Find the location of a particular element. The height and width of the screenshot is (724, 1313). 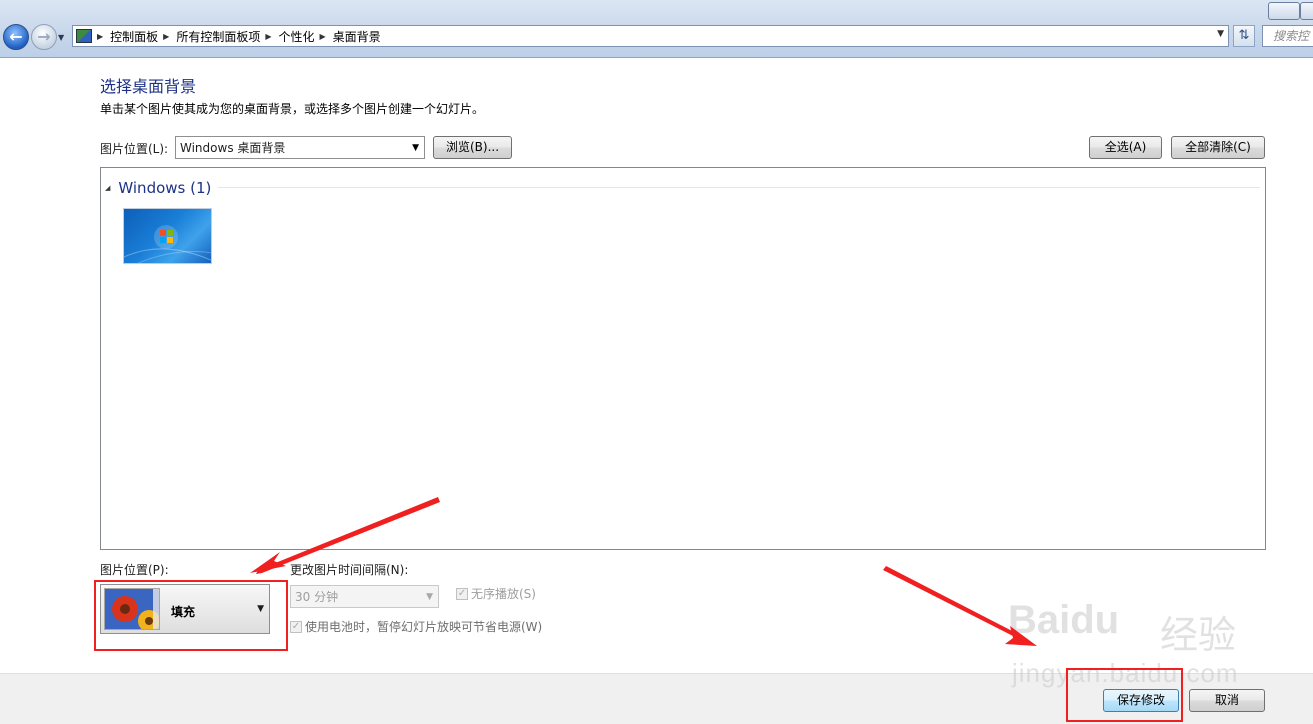

select-all-button: 全选(A) is located at coordinates (1125, 147).